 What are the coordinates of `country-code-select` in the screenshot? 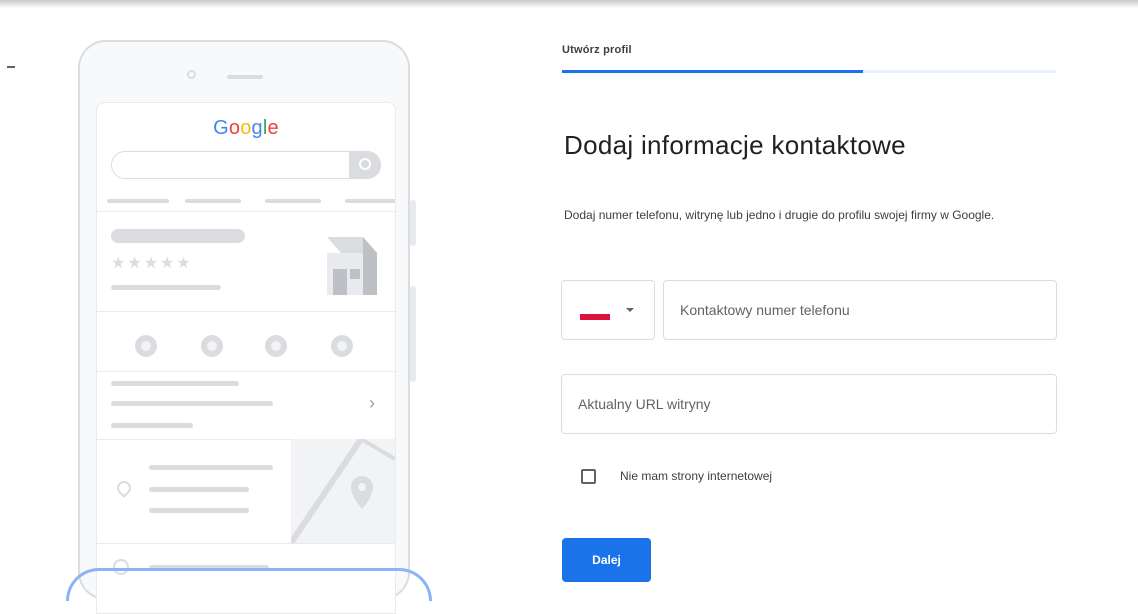 It's located at (608, 310).